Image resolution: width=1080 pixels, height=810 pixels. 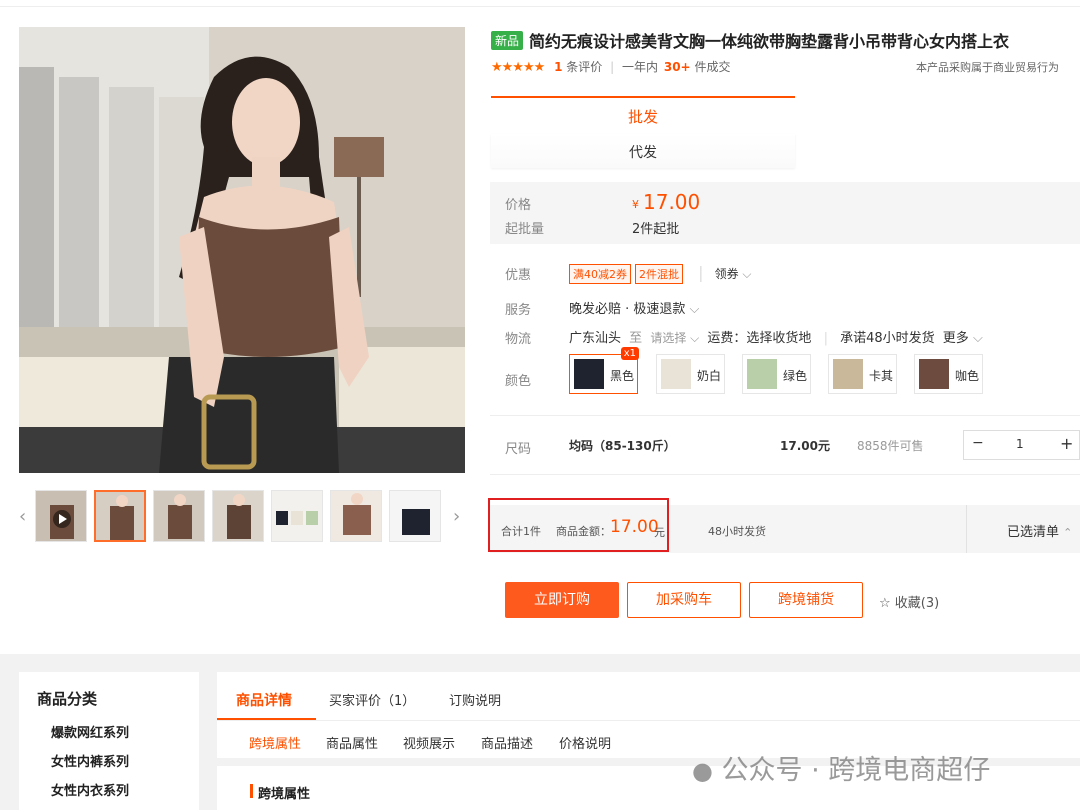 What do you see at coordinates (90, 731) in the screenshot?
I see `category-item: 爆款网红系列` at bounding box center [90, 731].